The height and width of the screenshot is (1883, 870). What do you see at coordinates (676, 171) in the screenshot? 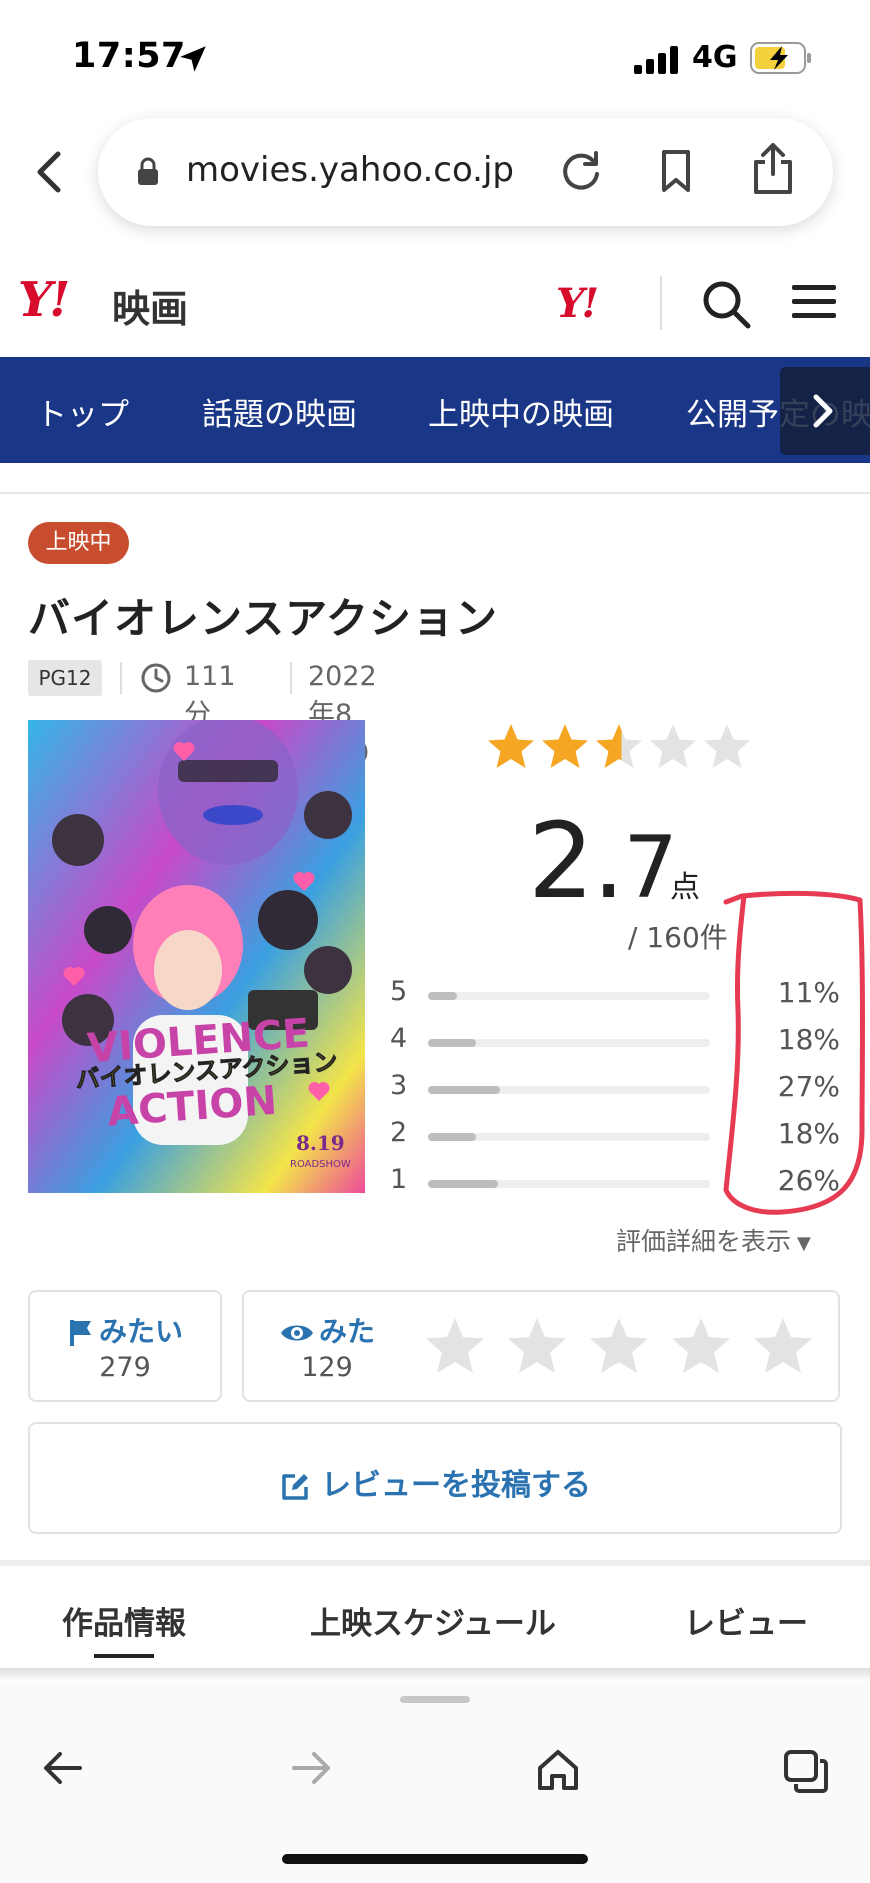
I see `bookmark-icon` at bounding box center [676, 171].